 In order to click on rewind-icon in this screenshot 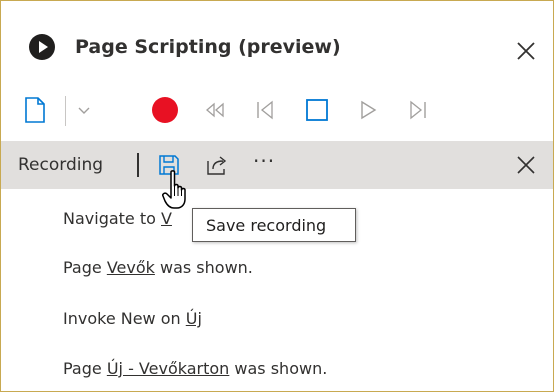, I will do `click(215, 110)`.